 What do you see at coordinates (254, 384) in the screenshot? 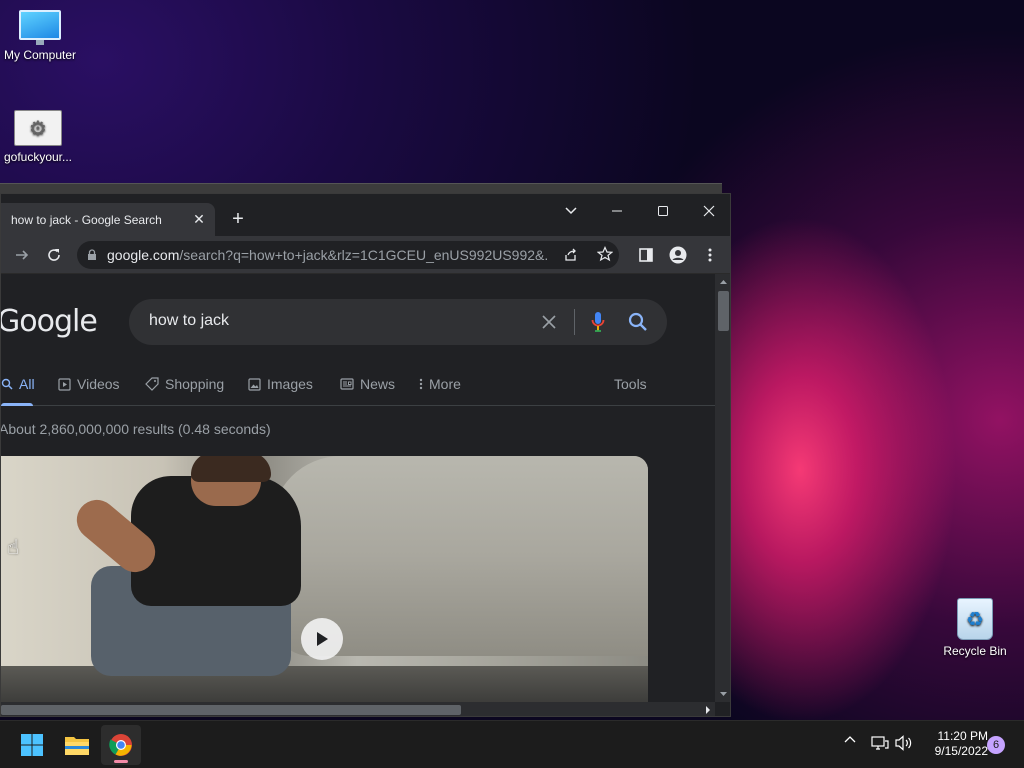
I see `image-icon` at bounding box center [254, 384].